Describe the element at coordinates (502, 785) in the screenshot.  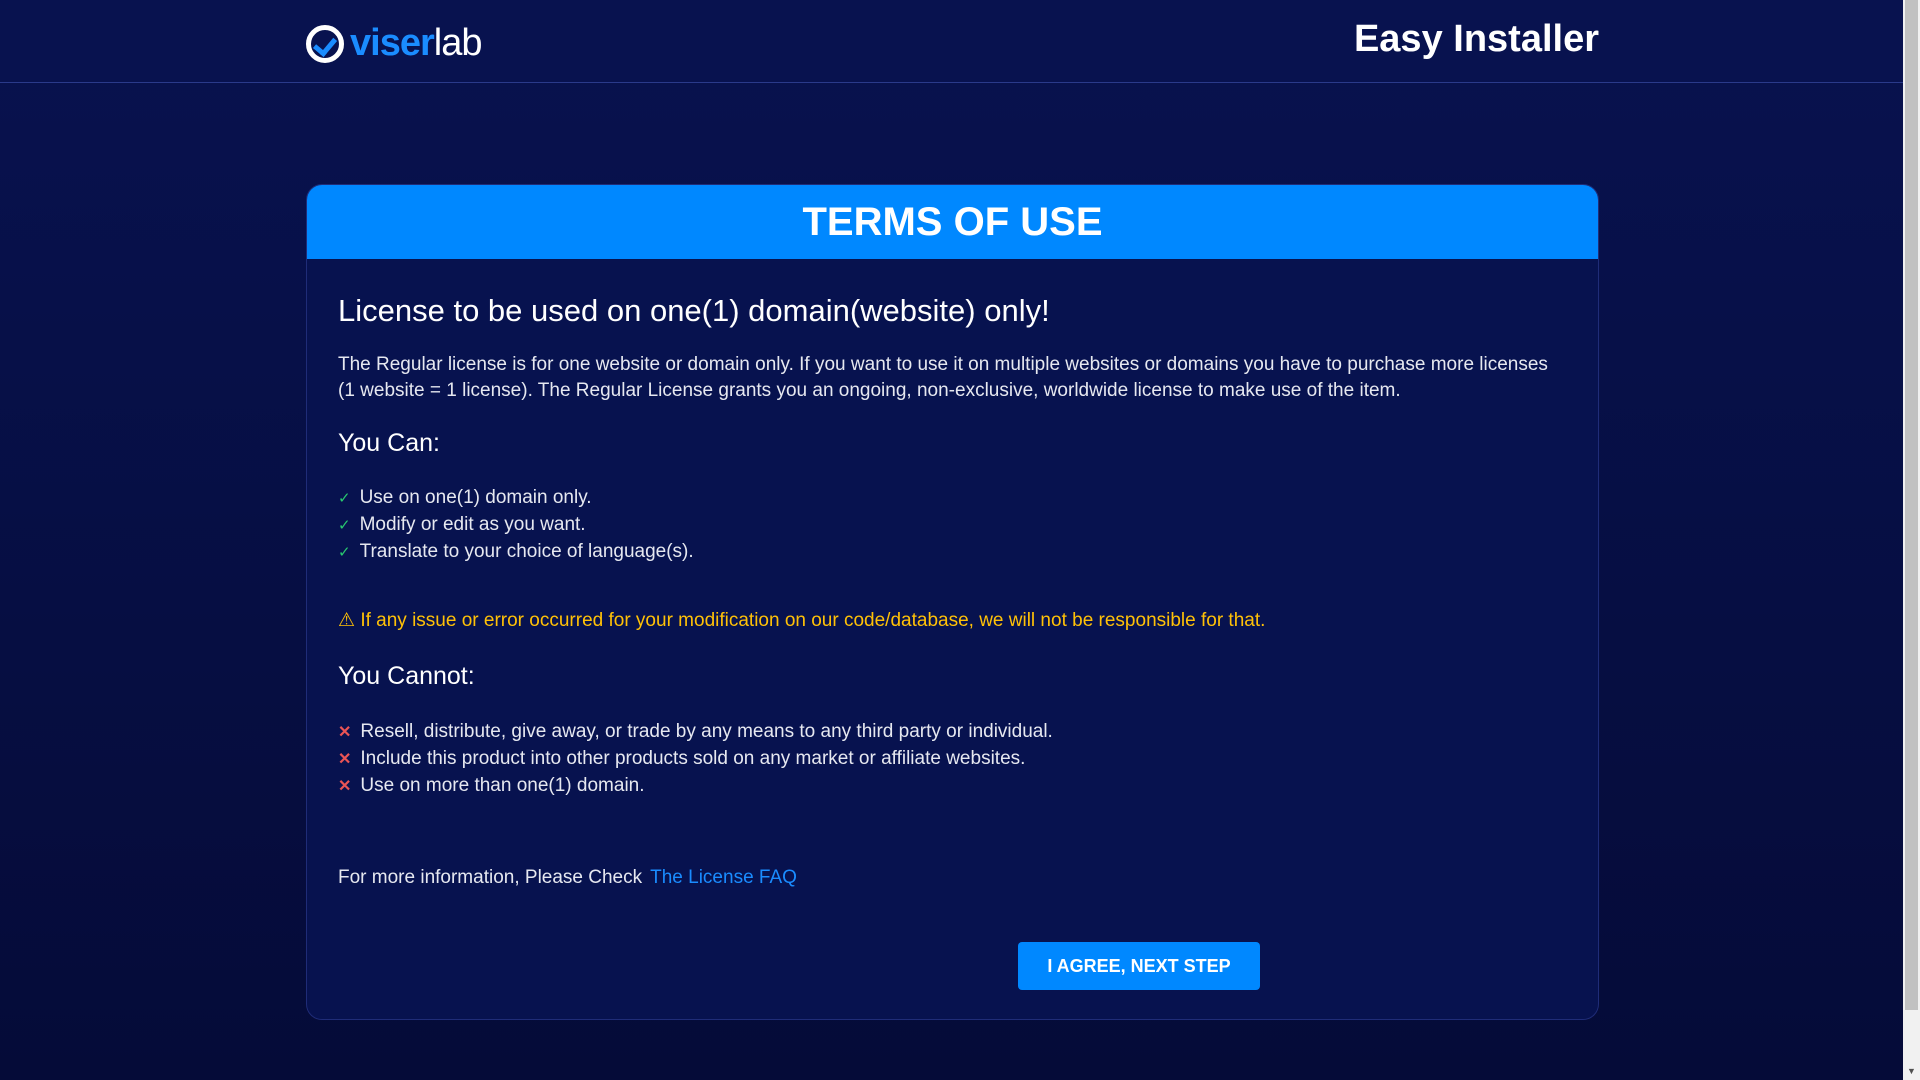
I see `list-item-text: Use on more than one(1) domain.` at that location.